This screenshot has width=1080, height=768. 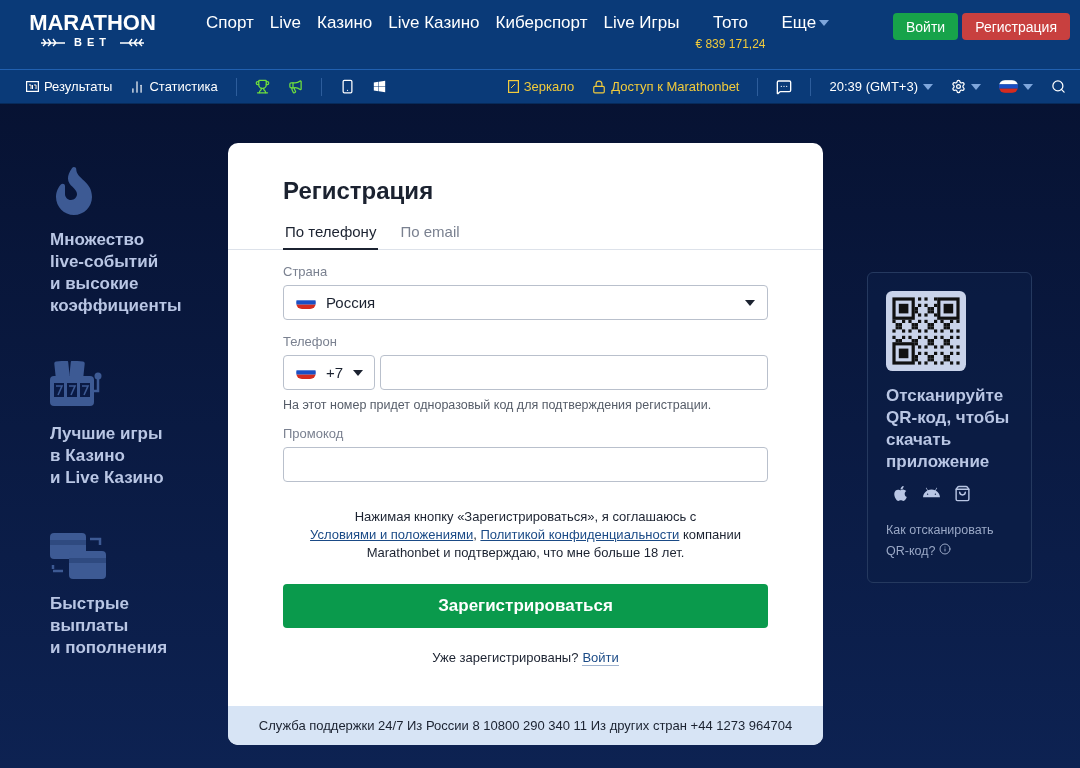 I want to click on feature-text: Множество live-событий и высокие коэффициенты, so click(x=116, y=273).